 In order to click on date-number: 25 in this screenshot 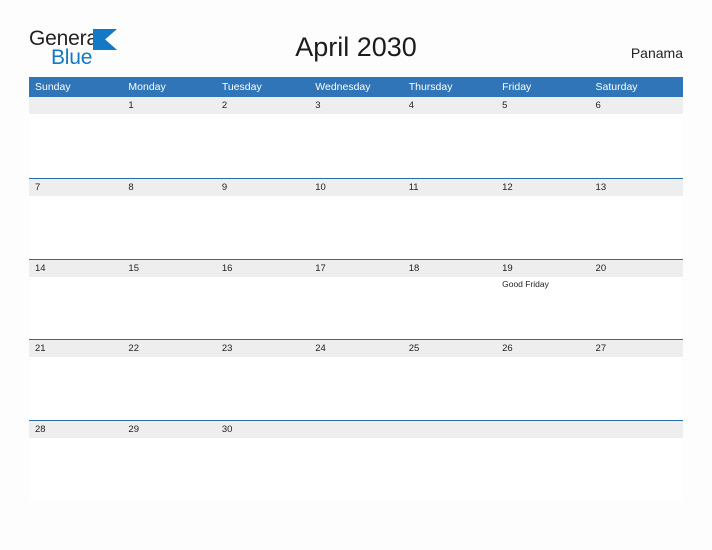, I will do `click(449, 348)`.